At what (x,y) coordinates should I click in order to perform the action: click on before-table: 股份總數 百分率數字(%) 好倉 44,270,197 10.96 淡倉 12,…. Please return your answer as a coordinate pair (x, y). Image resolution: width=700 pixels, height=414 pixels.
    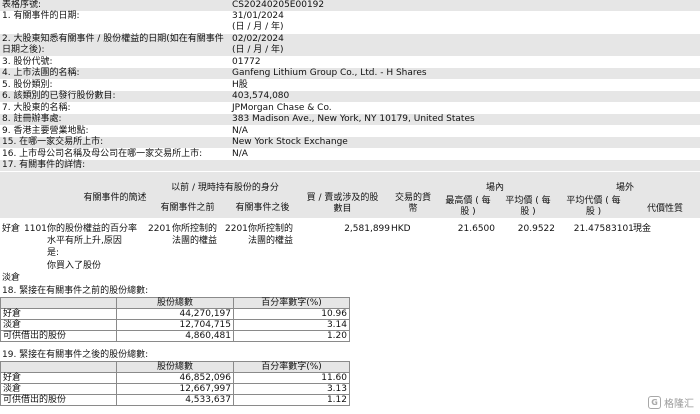
    Looking at the image, I should click on (175, 319).